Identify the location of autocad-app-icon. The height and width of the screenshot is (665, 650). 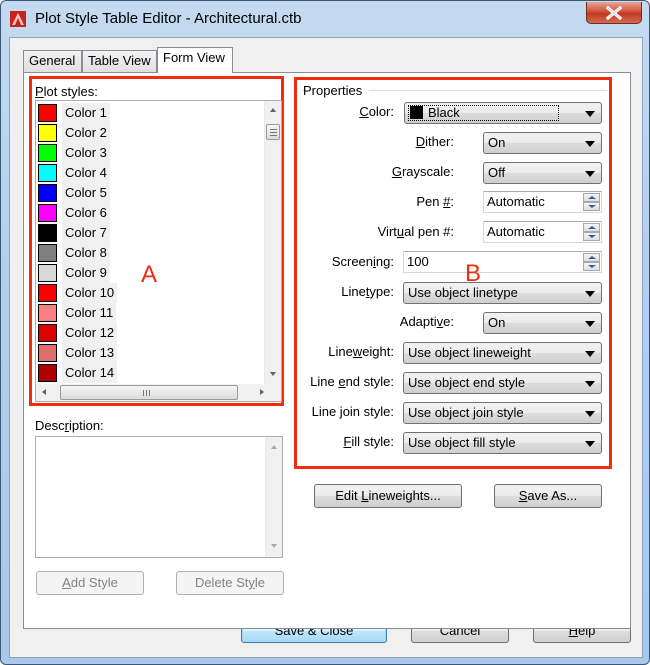
(18, 19).